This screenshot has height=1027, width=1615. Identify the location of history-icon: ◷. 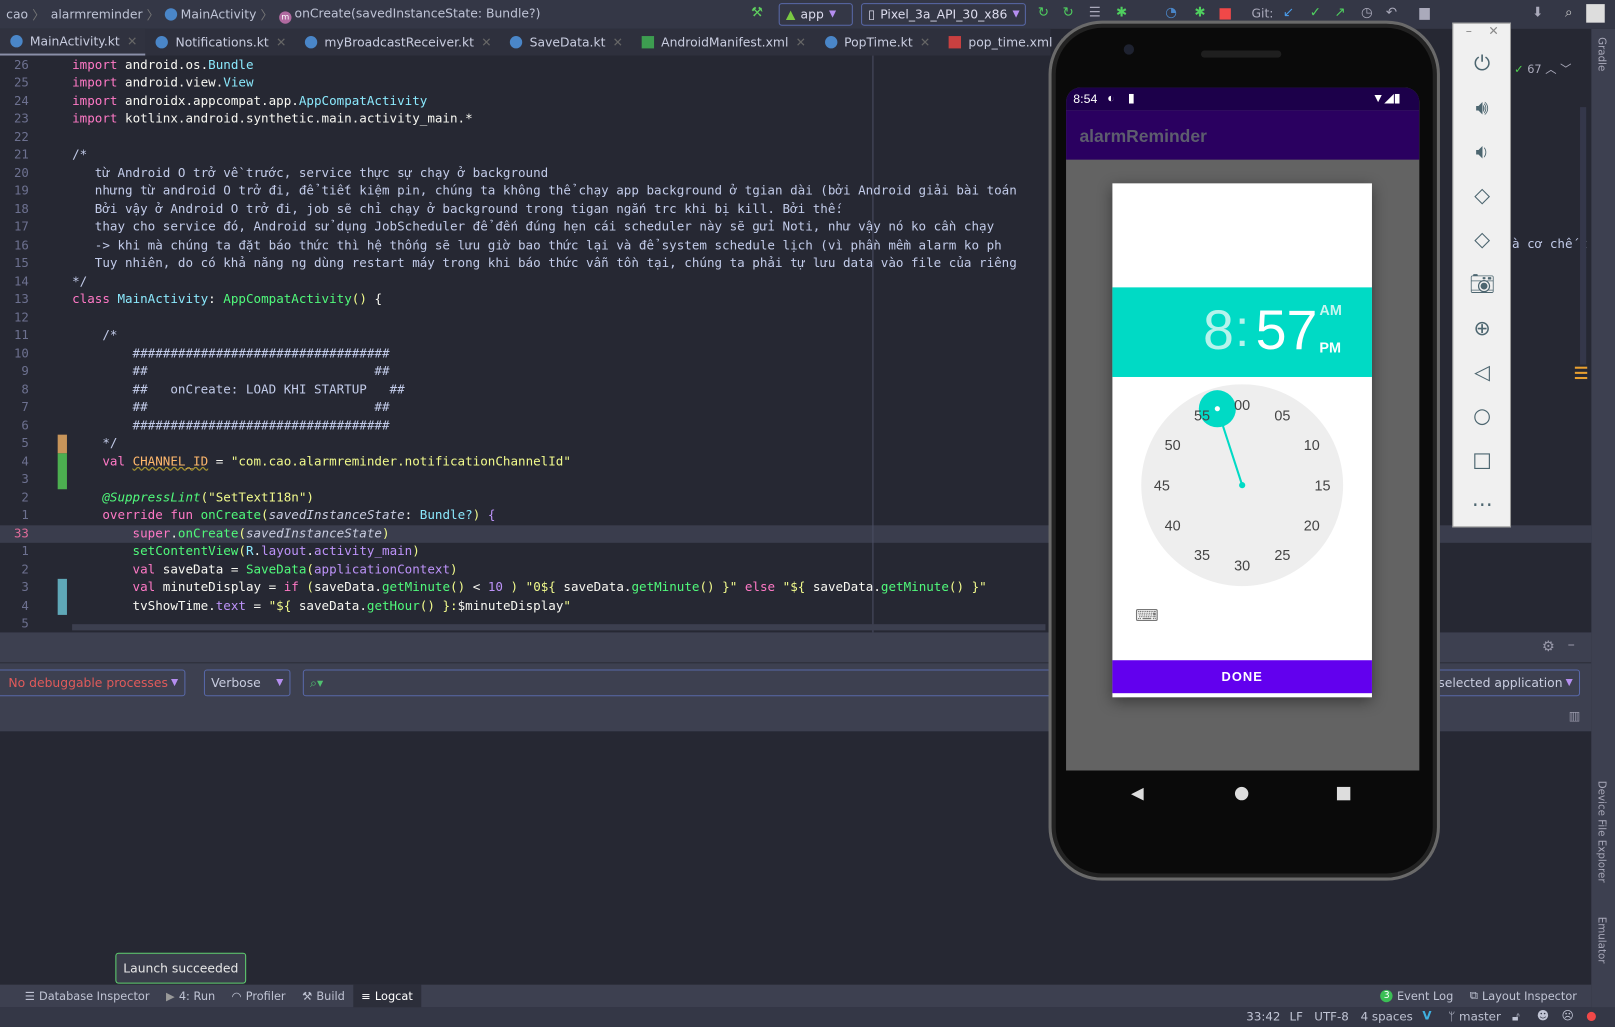
(1367, 13).